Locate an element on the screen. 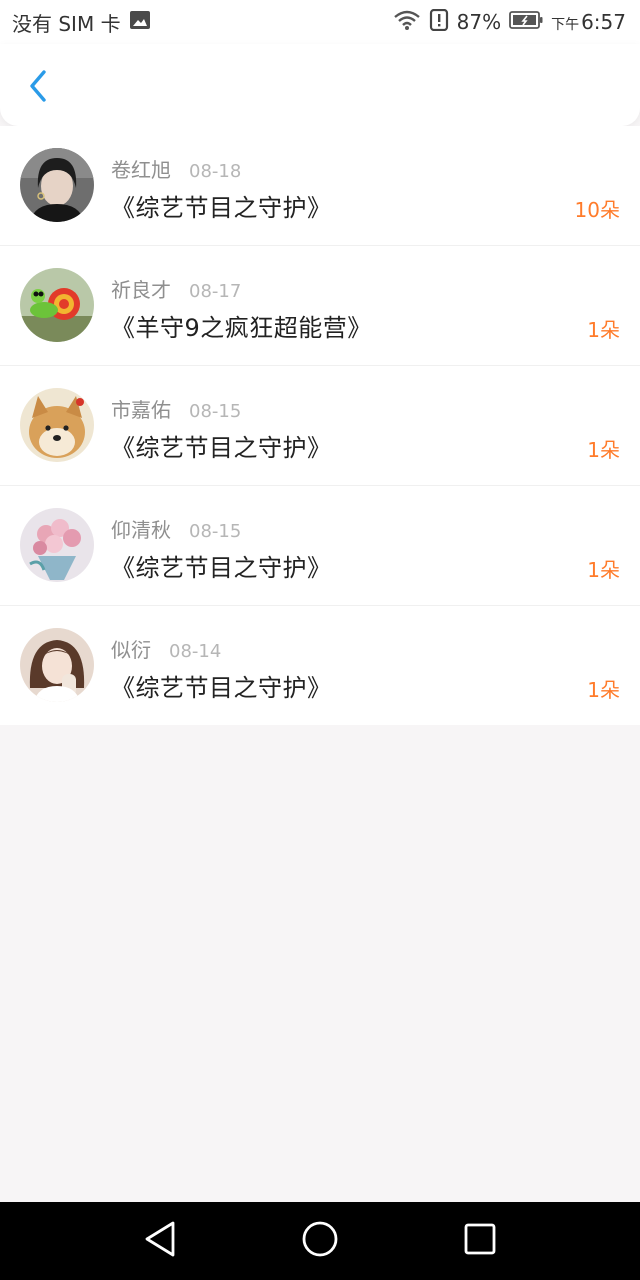  item-meta: 仰清秋 08-15 is located at coordinates (176, 528).